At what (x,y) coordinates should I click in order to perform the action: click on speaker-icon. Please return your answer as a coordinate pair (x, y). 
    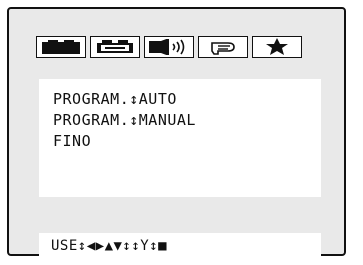
    Looking at the image, I should click on (167, 47).